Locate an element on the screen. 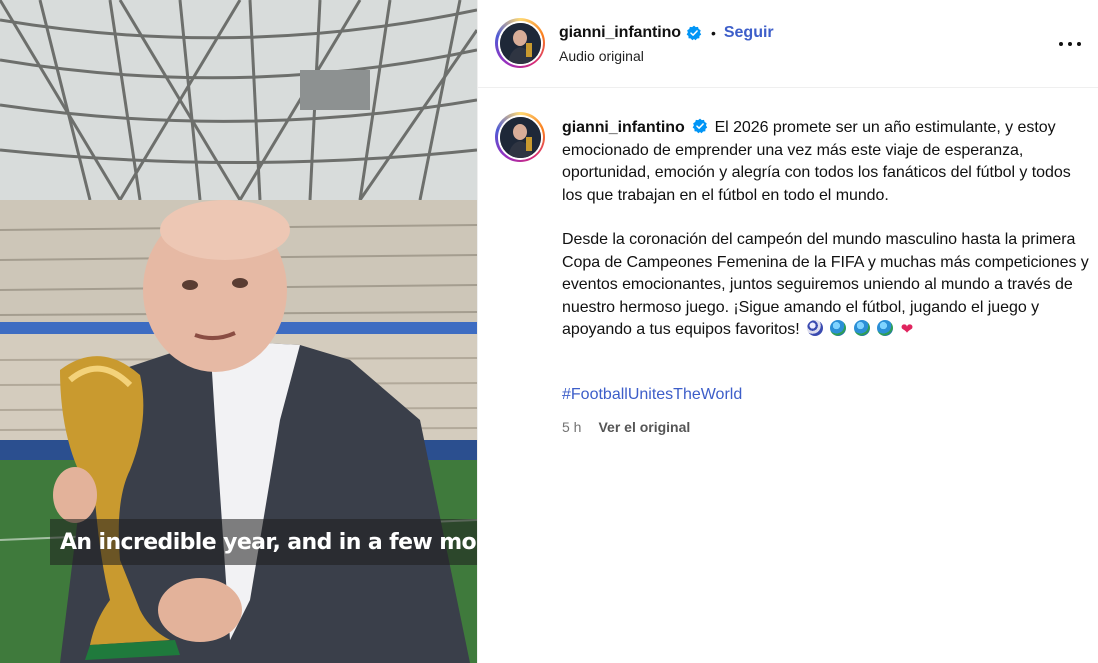  heart-icon: ❤ is located at coordinates (907, 329).